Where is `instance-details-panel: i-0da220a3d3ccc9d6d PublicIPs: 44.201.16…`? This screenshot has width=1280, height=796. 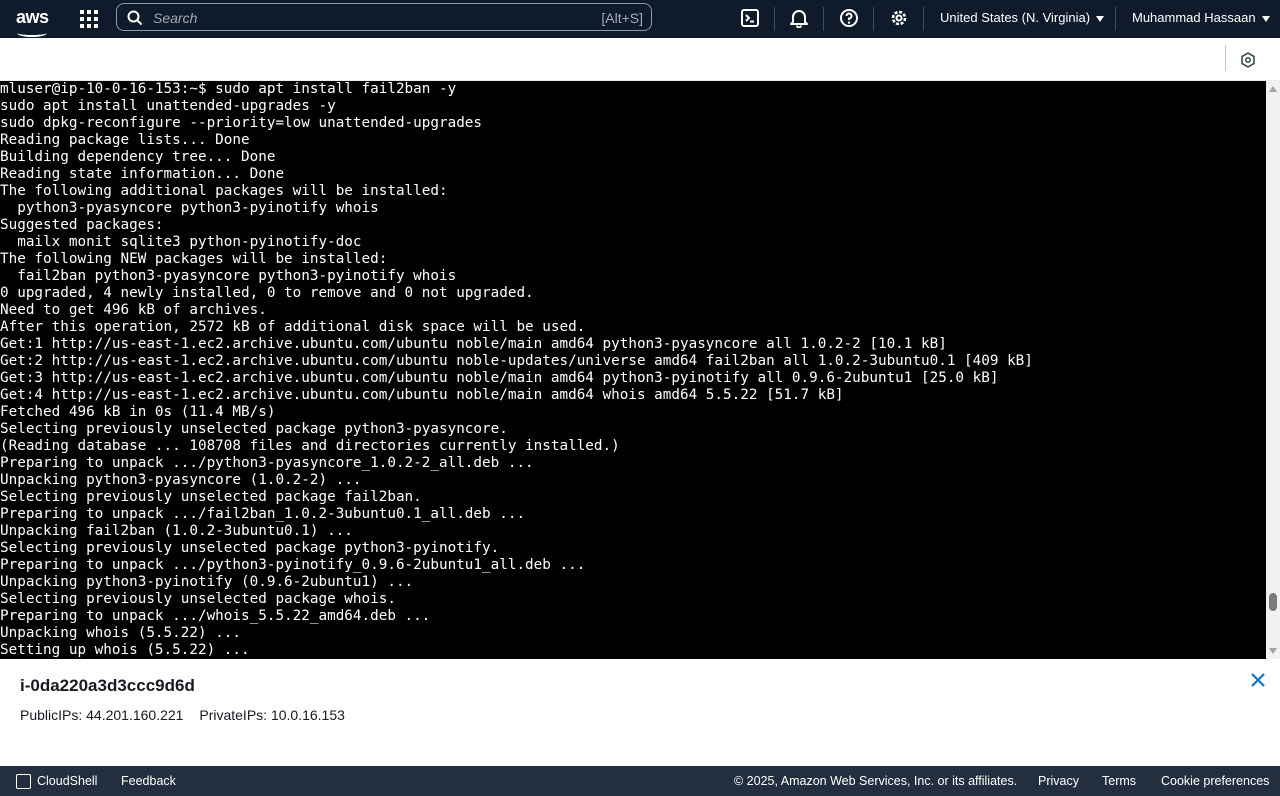 instance-details-panel: i-0da220a3d3ccc9d6d PublicIPs: 44.201.16… is located at coordinates (640, 712).